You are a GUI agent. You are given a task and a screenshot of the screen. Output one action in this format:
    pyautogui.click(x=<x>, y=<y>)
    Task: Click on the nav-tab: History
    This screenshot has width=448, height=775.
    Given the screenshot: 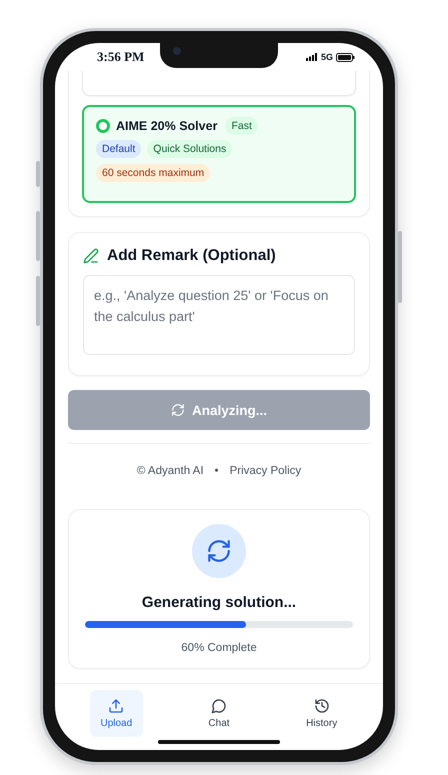 What is the action you would take?
    pyautogui.click(x=321, y=713)
    